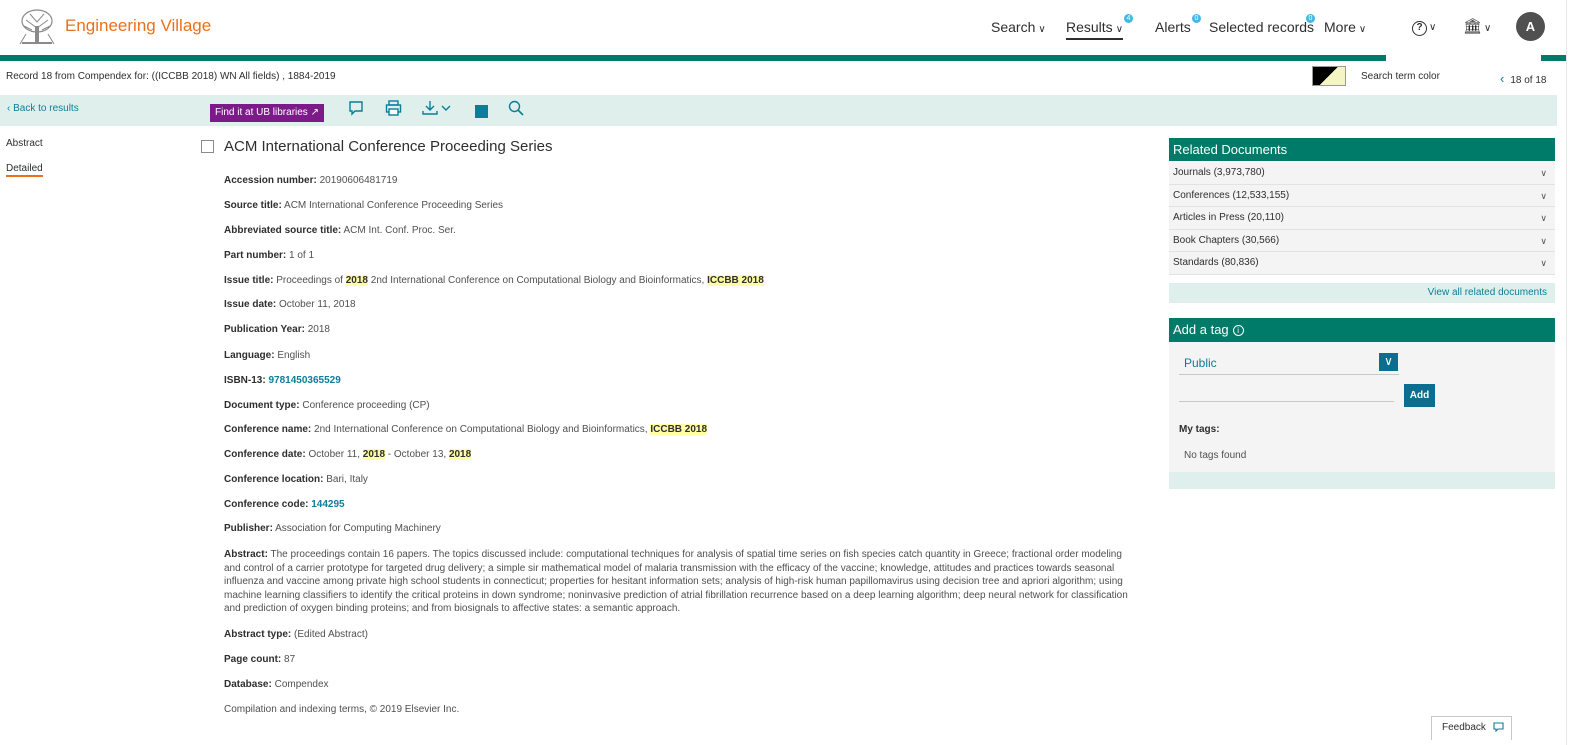  I want to click on field-label: Conference location:, so click(274, 479).